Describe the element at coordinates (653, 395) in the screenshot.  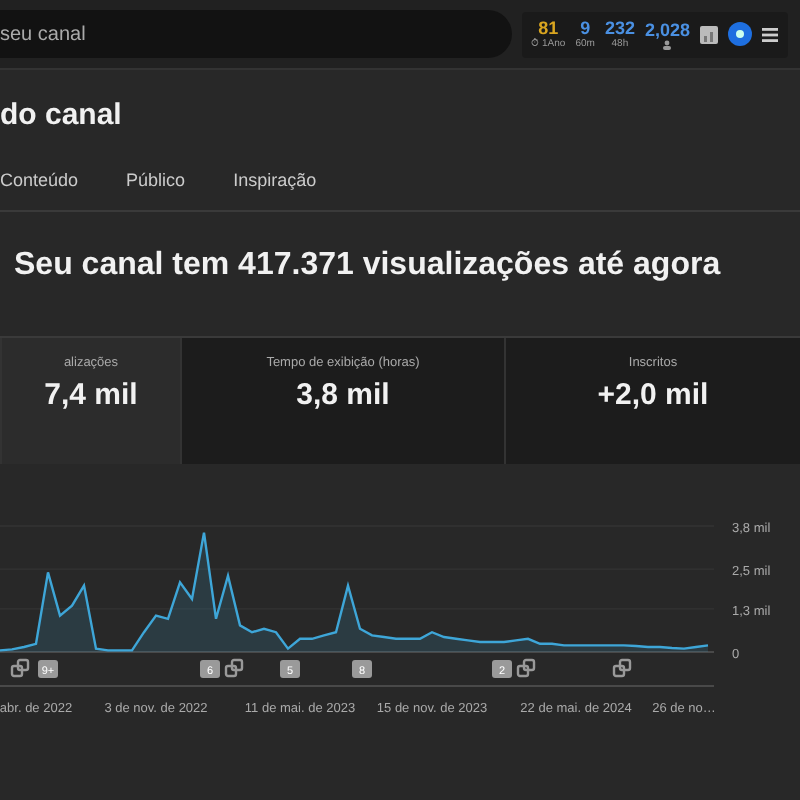
I see `metric-value: +2,0 mil` at that location.